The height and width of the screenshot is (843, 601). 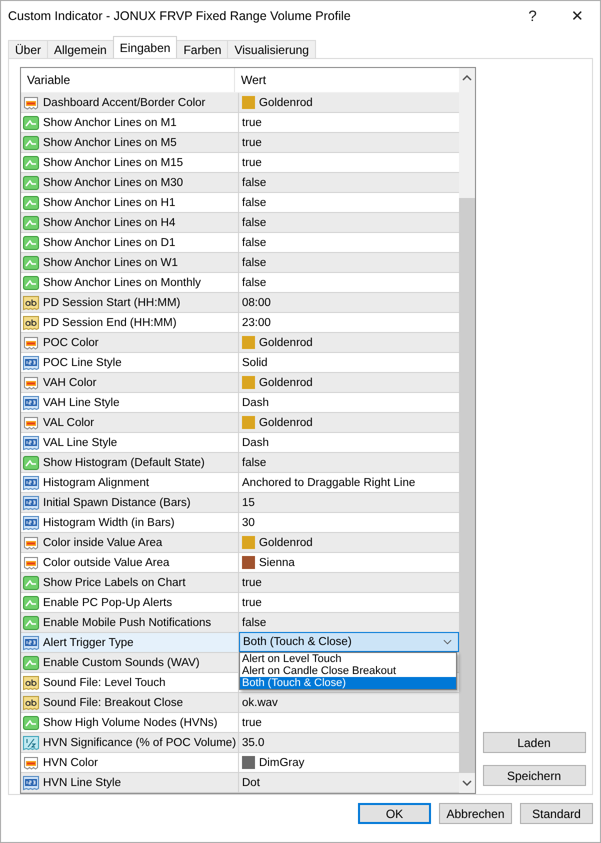 What do you see at coordinates (109, 242) in the screenshot?
I see `variable-name: Show Anchor Lines on D1` at bounding box center [109, 242].